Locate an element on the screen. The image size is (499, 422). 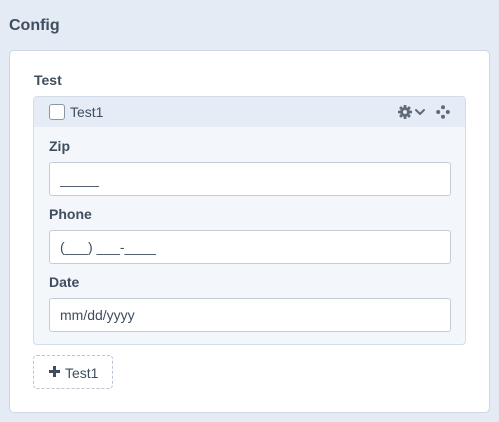
zip-label: Zip is located at coordinates (59, 146).